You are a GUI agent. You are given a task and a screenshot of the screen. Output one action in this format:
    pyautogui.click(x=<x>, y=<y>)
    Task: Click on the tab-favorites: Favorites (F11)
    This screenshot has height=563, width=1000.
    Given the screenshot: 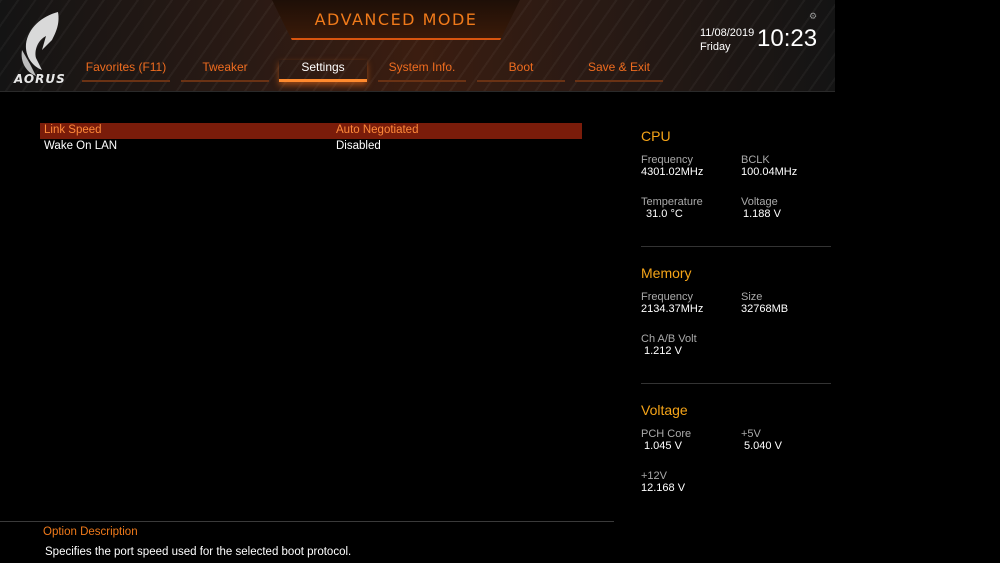 What is the action you would take?
    pyautogui.click(x=126, y=71)
    